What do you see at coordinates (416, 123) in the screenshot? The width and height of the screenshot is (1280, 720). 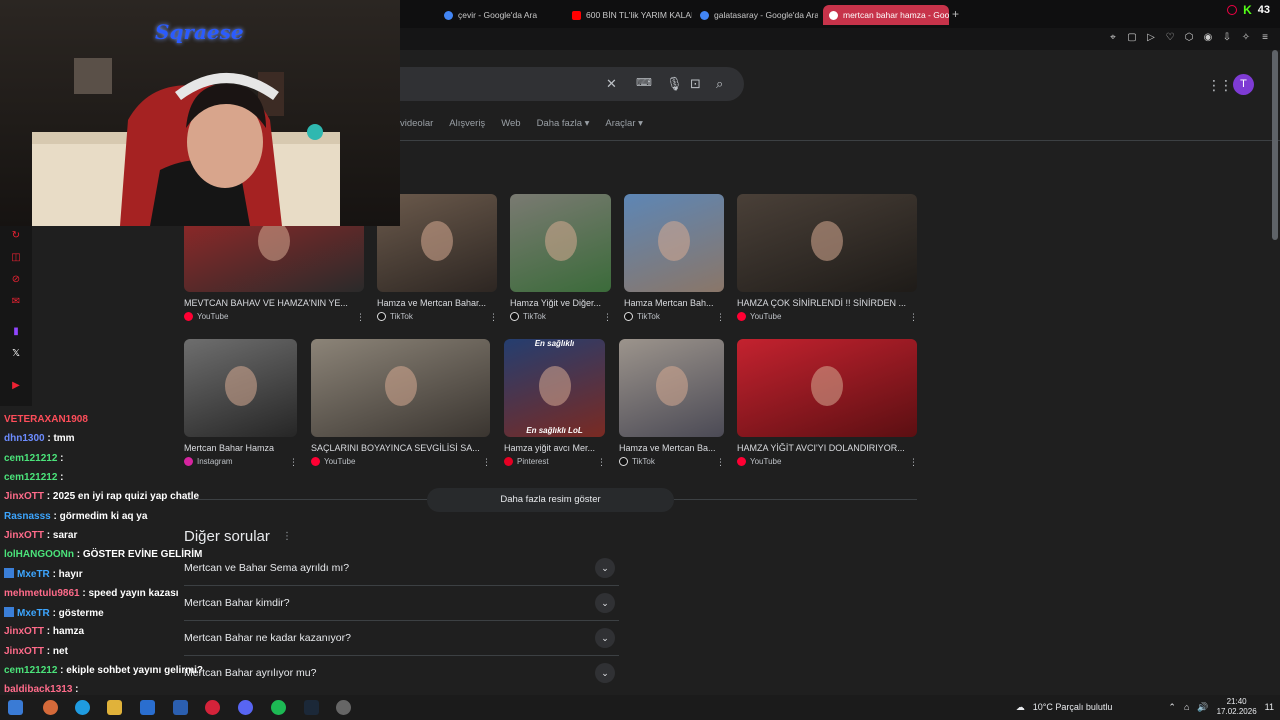 I see `nav-videos: videolar` at bounding box center [416, 123].